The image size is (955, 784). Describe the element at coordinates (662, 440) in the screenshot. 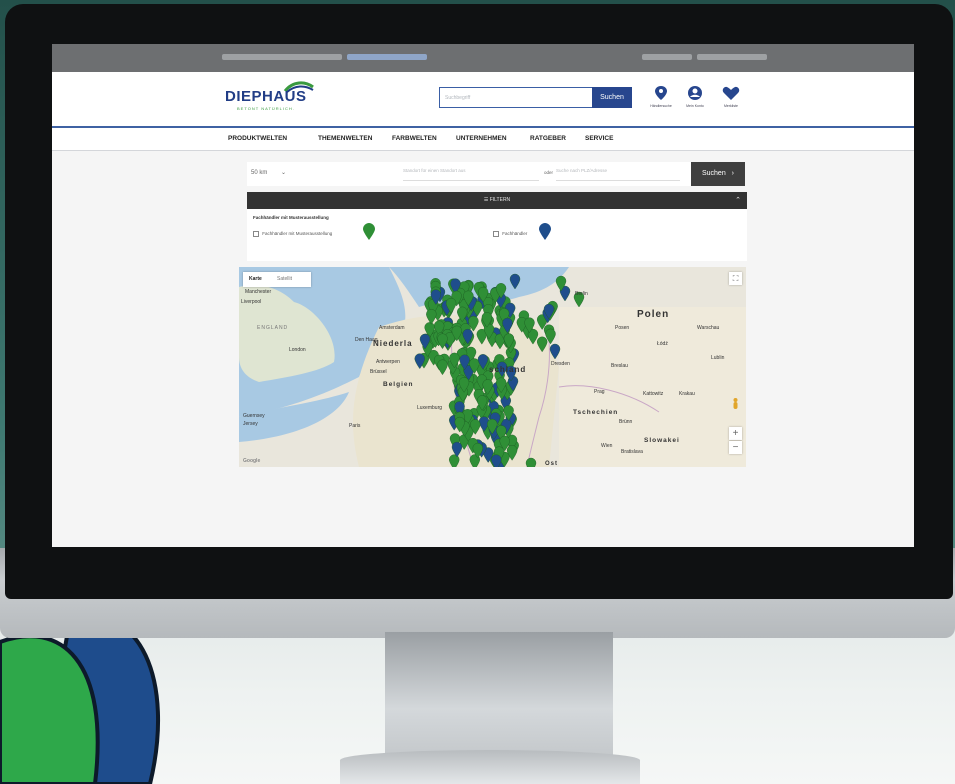

I see `map-label-slovakia: Slowakei` at that location.